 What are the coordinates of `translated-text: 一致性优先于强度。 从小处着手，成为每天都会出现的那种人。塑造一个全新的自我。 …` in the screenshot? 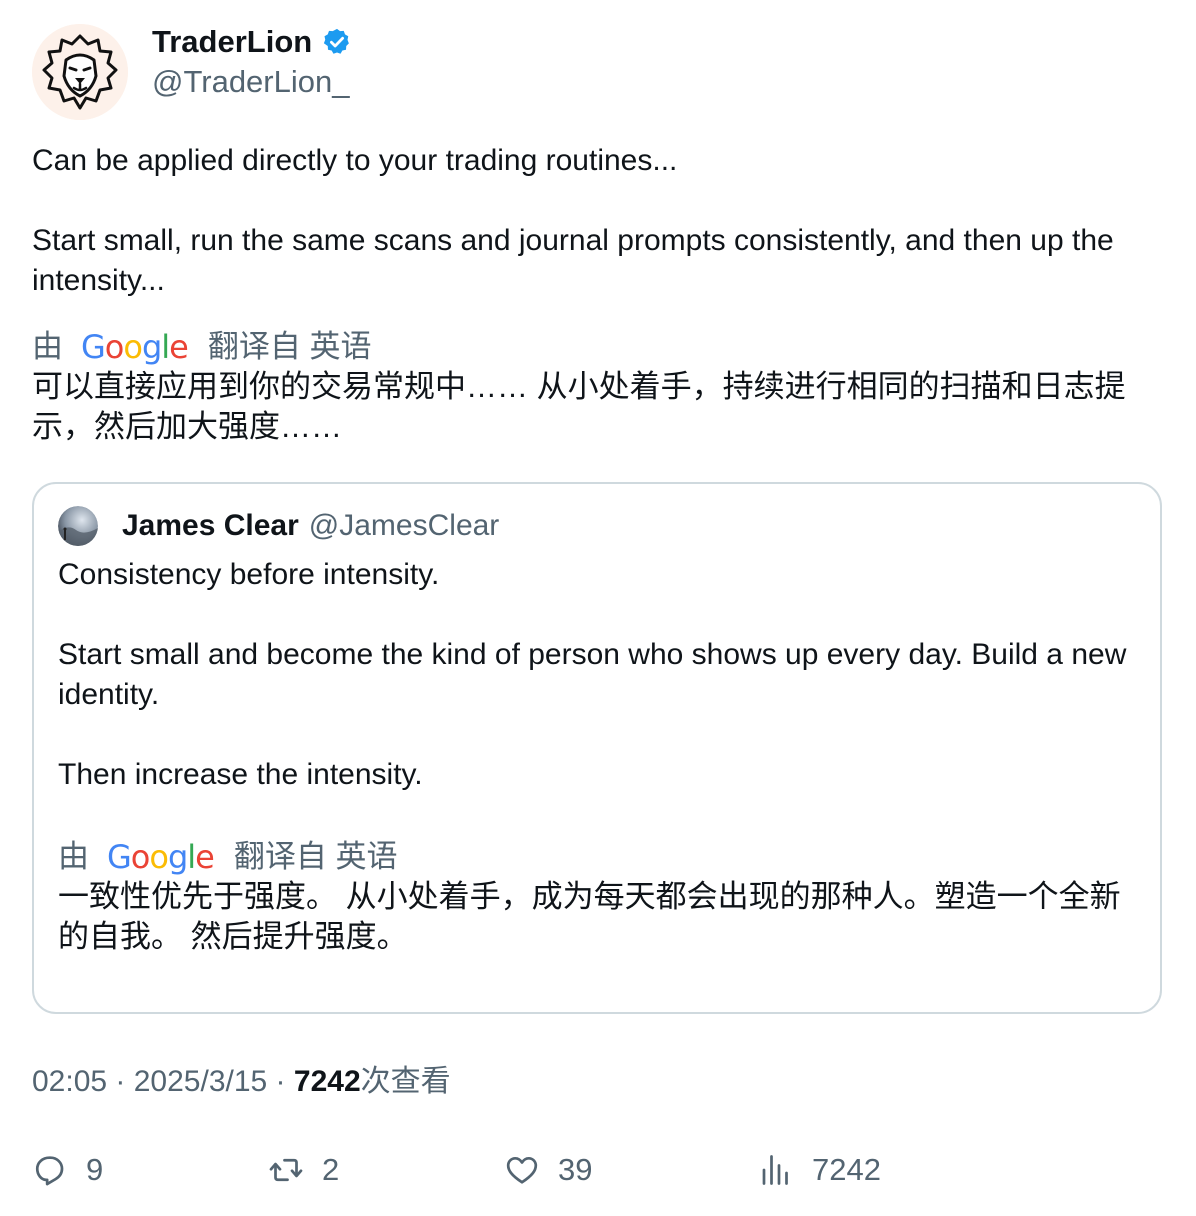 It's located at (589, 916).